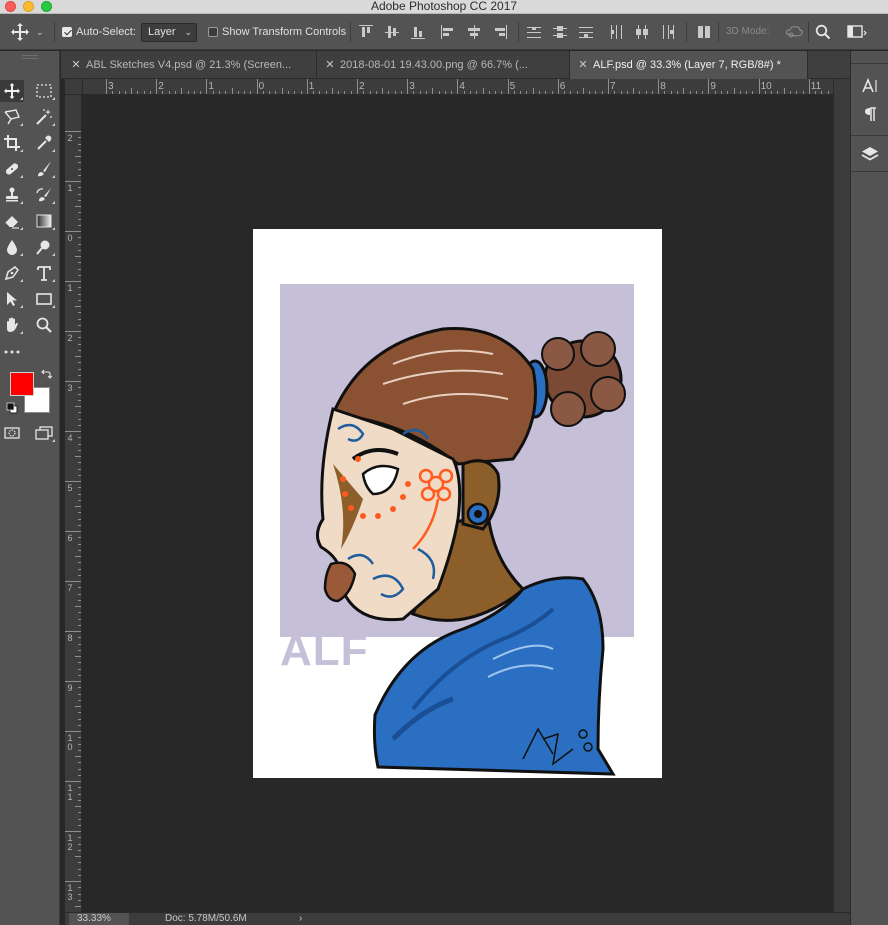  I want to click on paragraph-panel-icon, so click(870, 114).